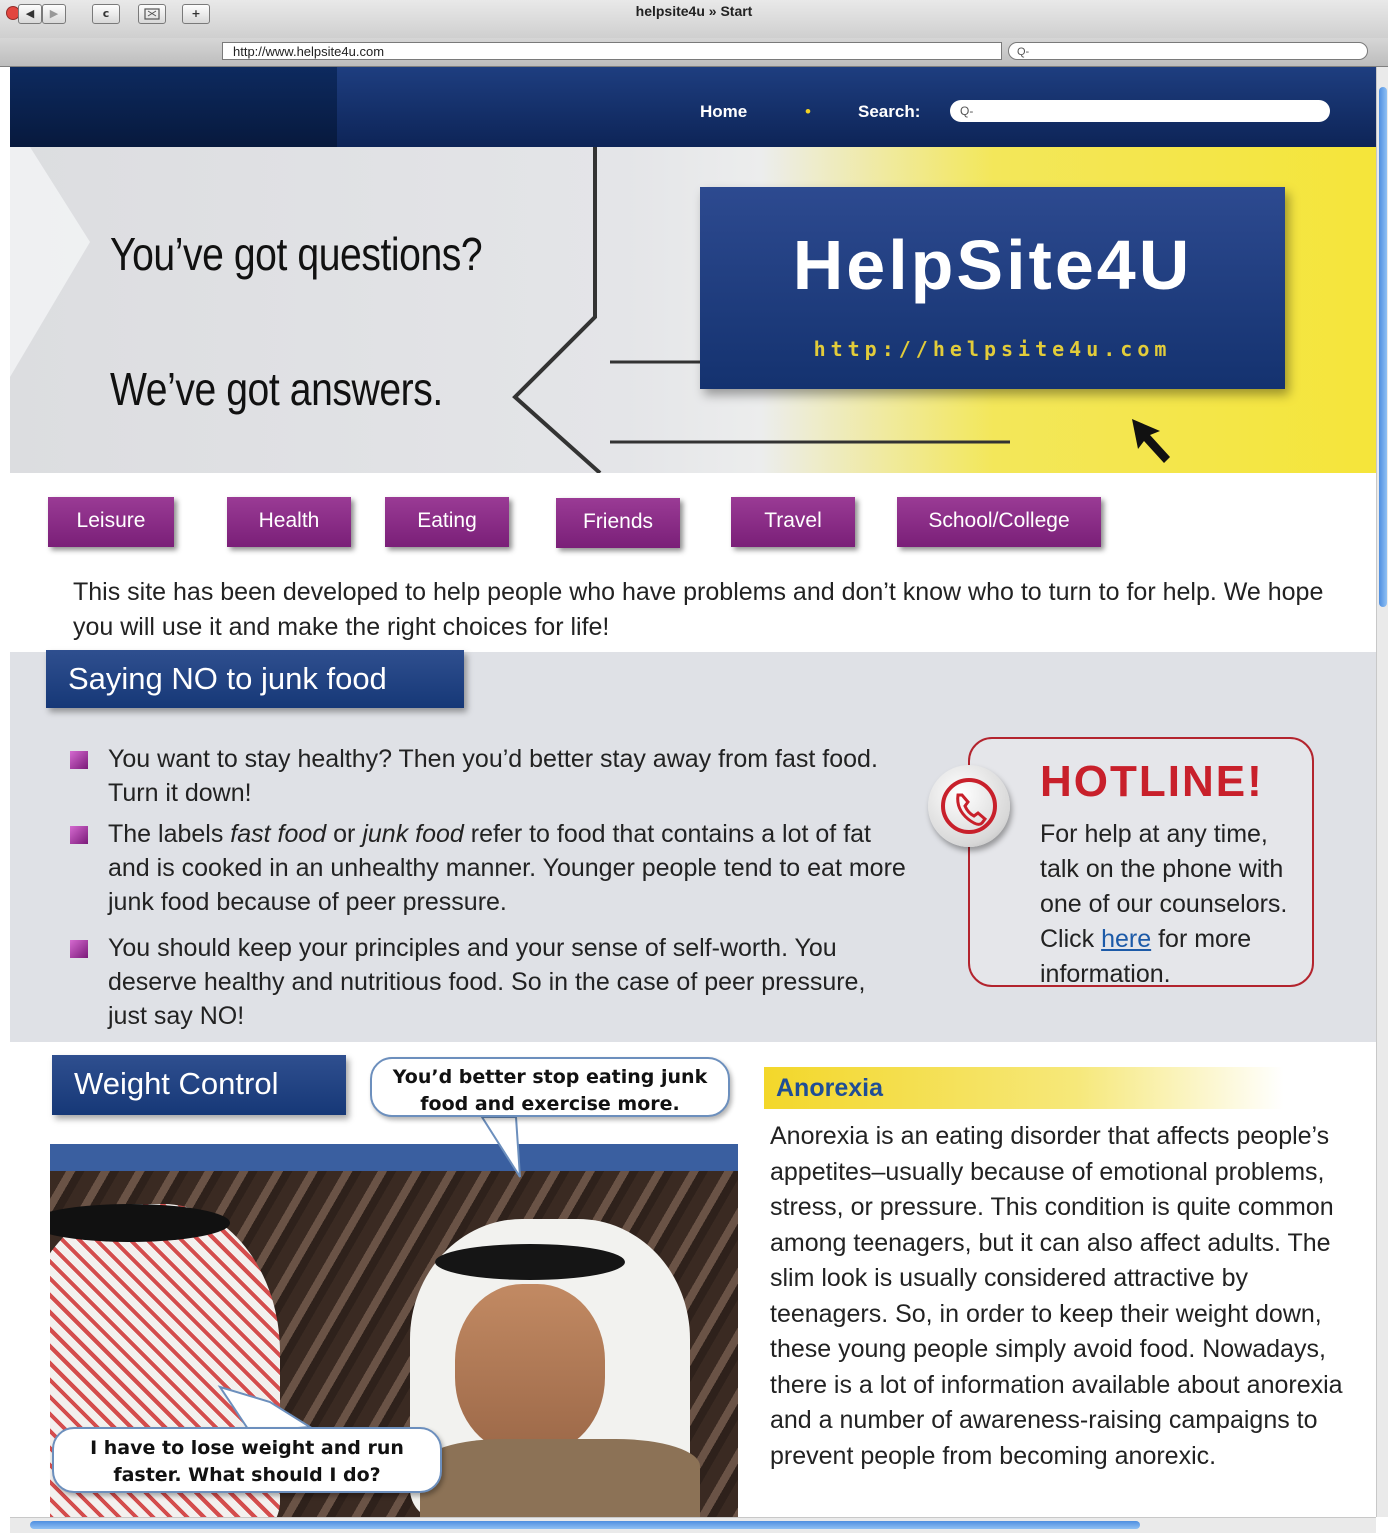 The height and width of the screenshot is (1533, 1388). Describe the element at coordinates (612, 51) in the screenshot. I see `address-bar: http://www.helpsite4u.com` at that location.